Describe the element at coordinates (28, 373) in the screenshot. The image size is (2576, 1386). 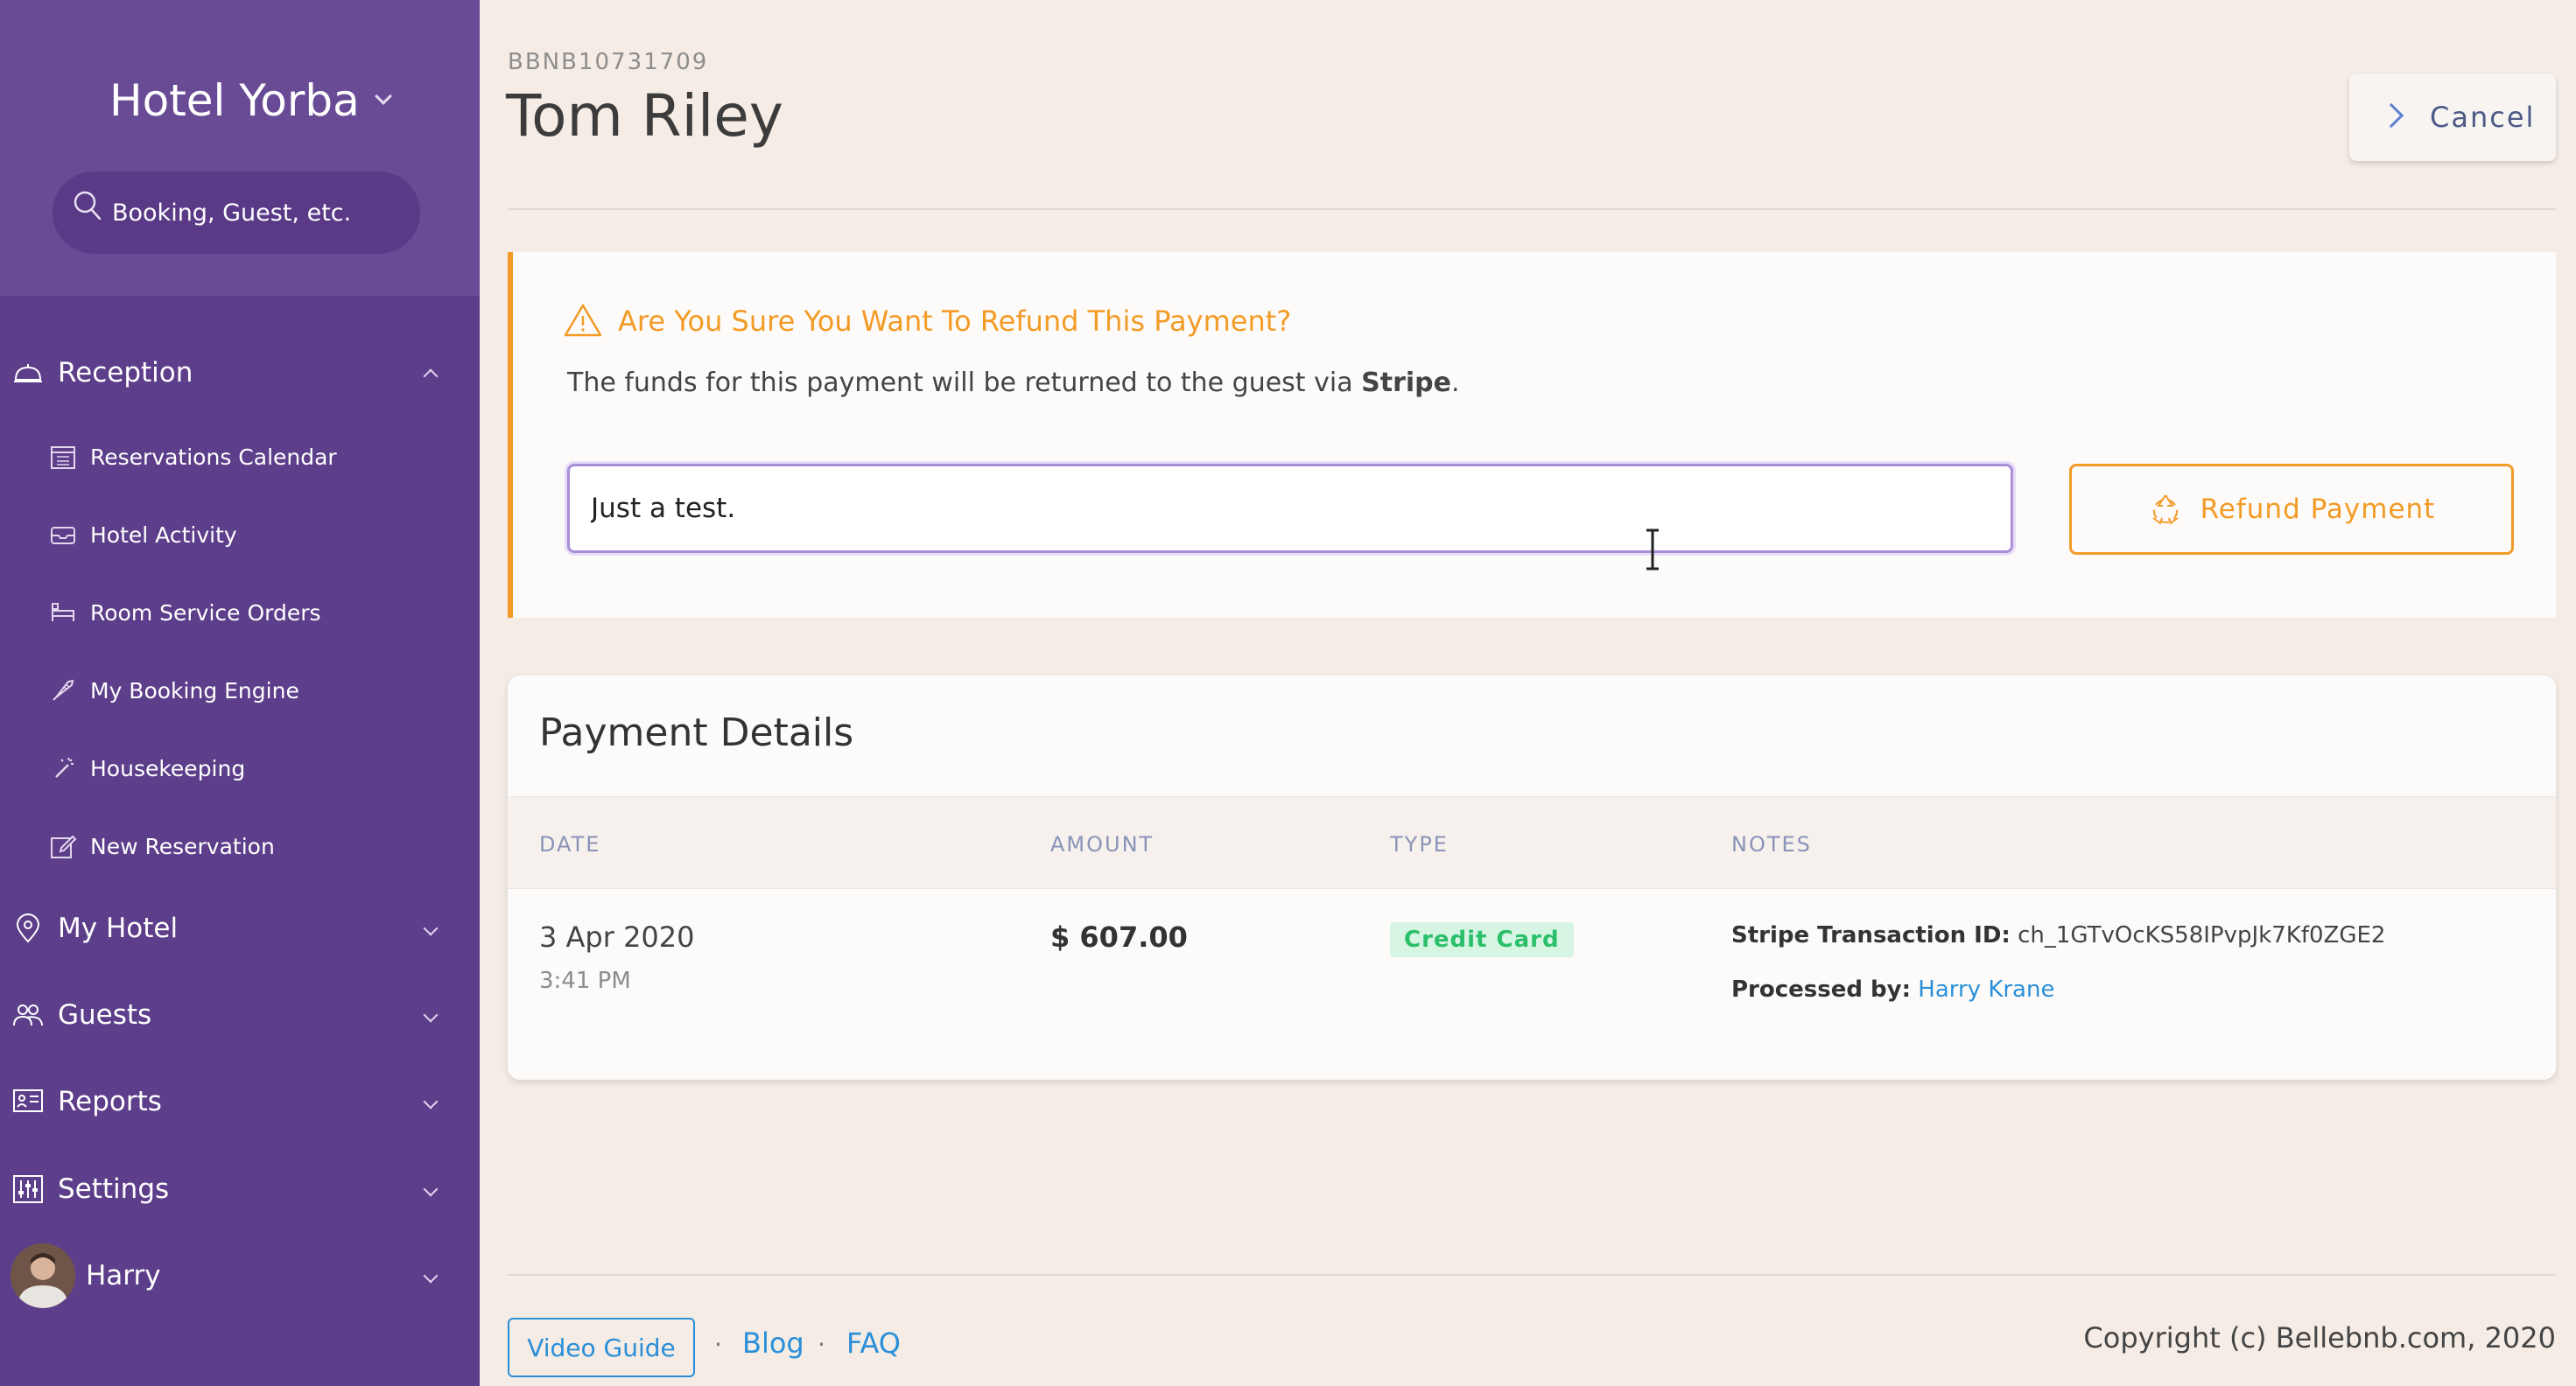
I see `bell-icon` at that location.